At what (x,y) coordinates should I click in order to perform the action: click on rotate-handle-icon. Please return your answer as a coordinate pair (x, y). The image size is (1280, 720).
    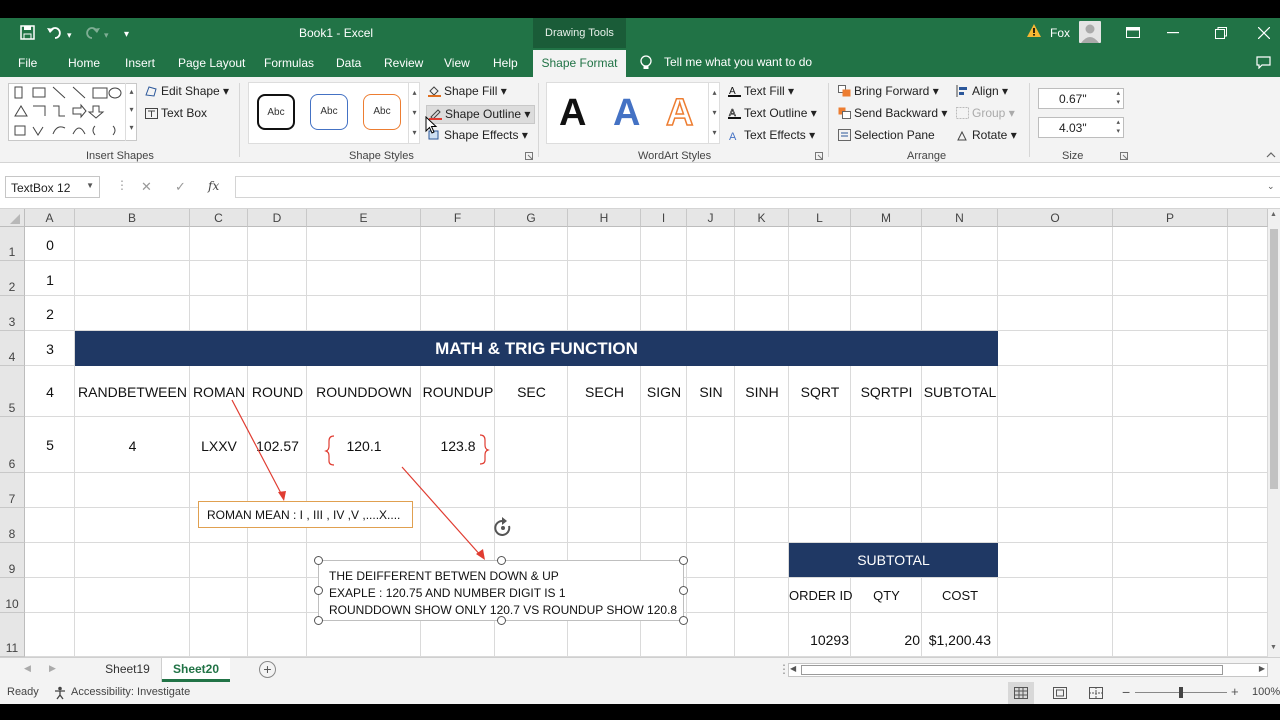
    Looking at the image, I should click on (503, 528).